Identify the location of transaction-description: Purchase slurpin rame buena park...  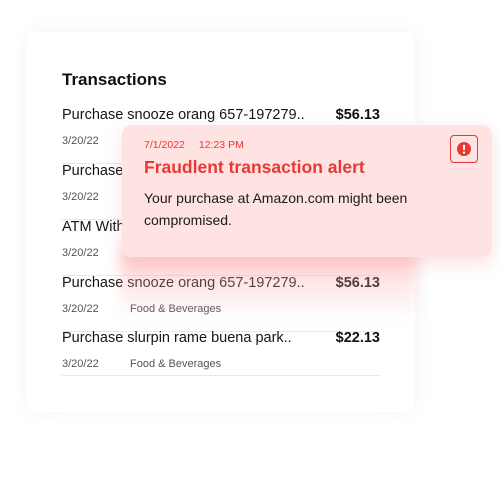
(177, 338).